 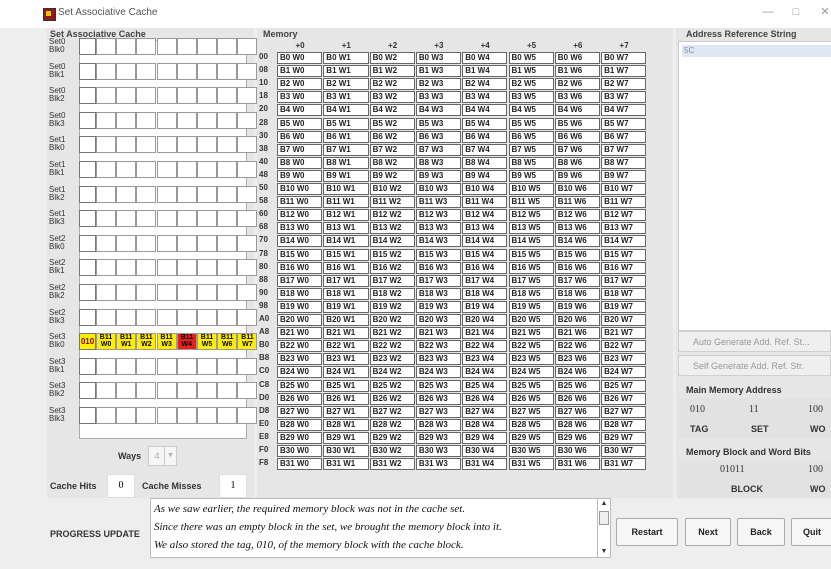 I want to click on cache-word-cell: B11 W1, so click(x=126, y=341).